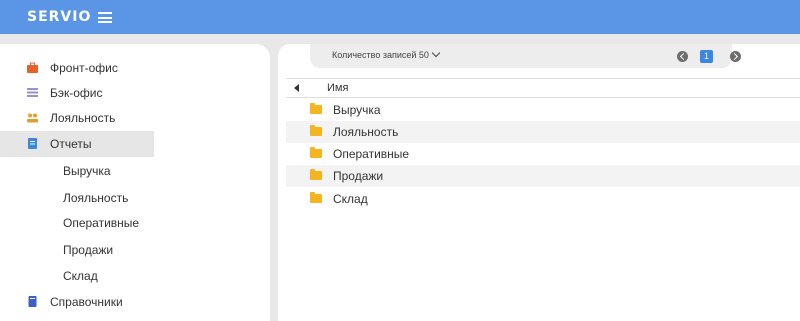 The width and height of the screenshot is (800, 321). I want to click on menu-icon, so click(105, 17).